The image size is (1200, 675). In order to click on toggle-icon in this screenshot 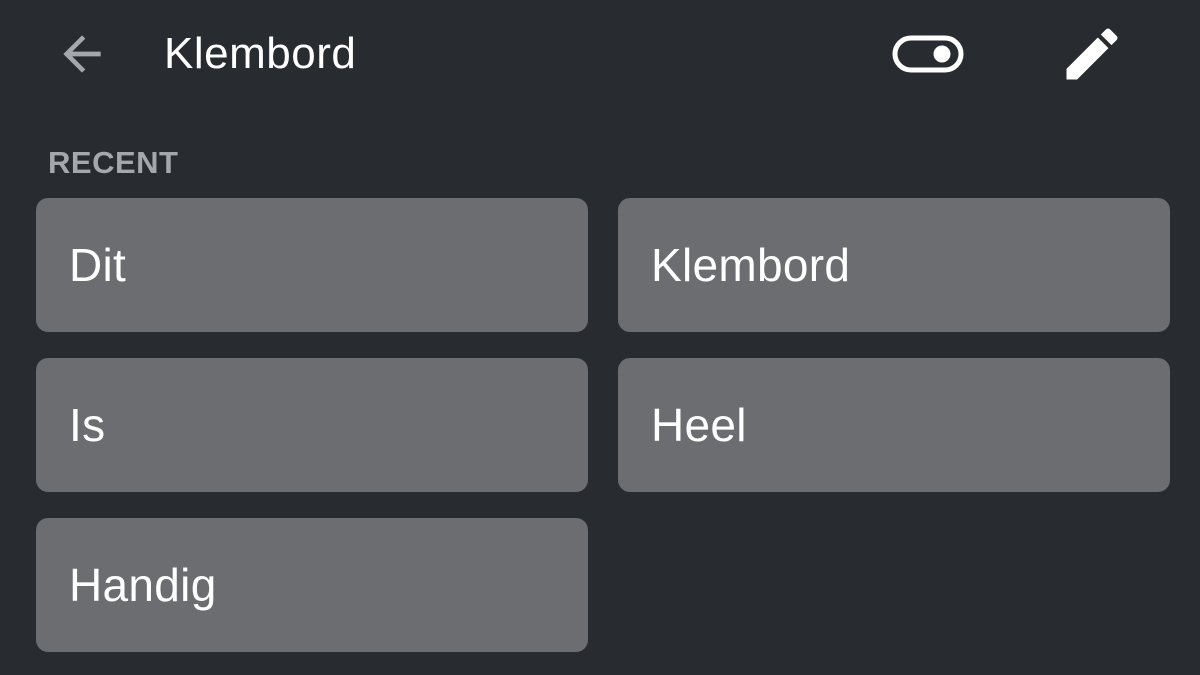, I will do `click(928, 54)`.